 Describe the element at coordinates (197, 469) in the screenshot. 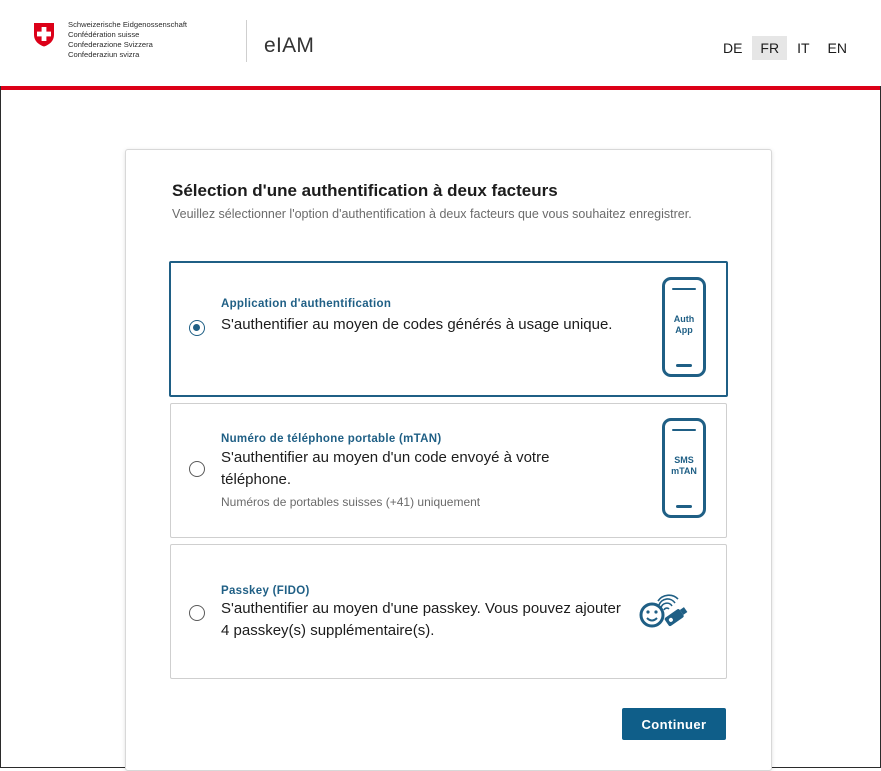

I see `radio-mtan` at that location.